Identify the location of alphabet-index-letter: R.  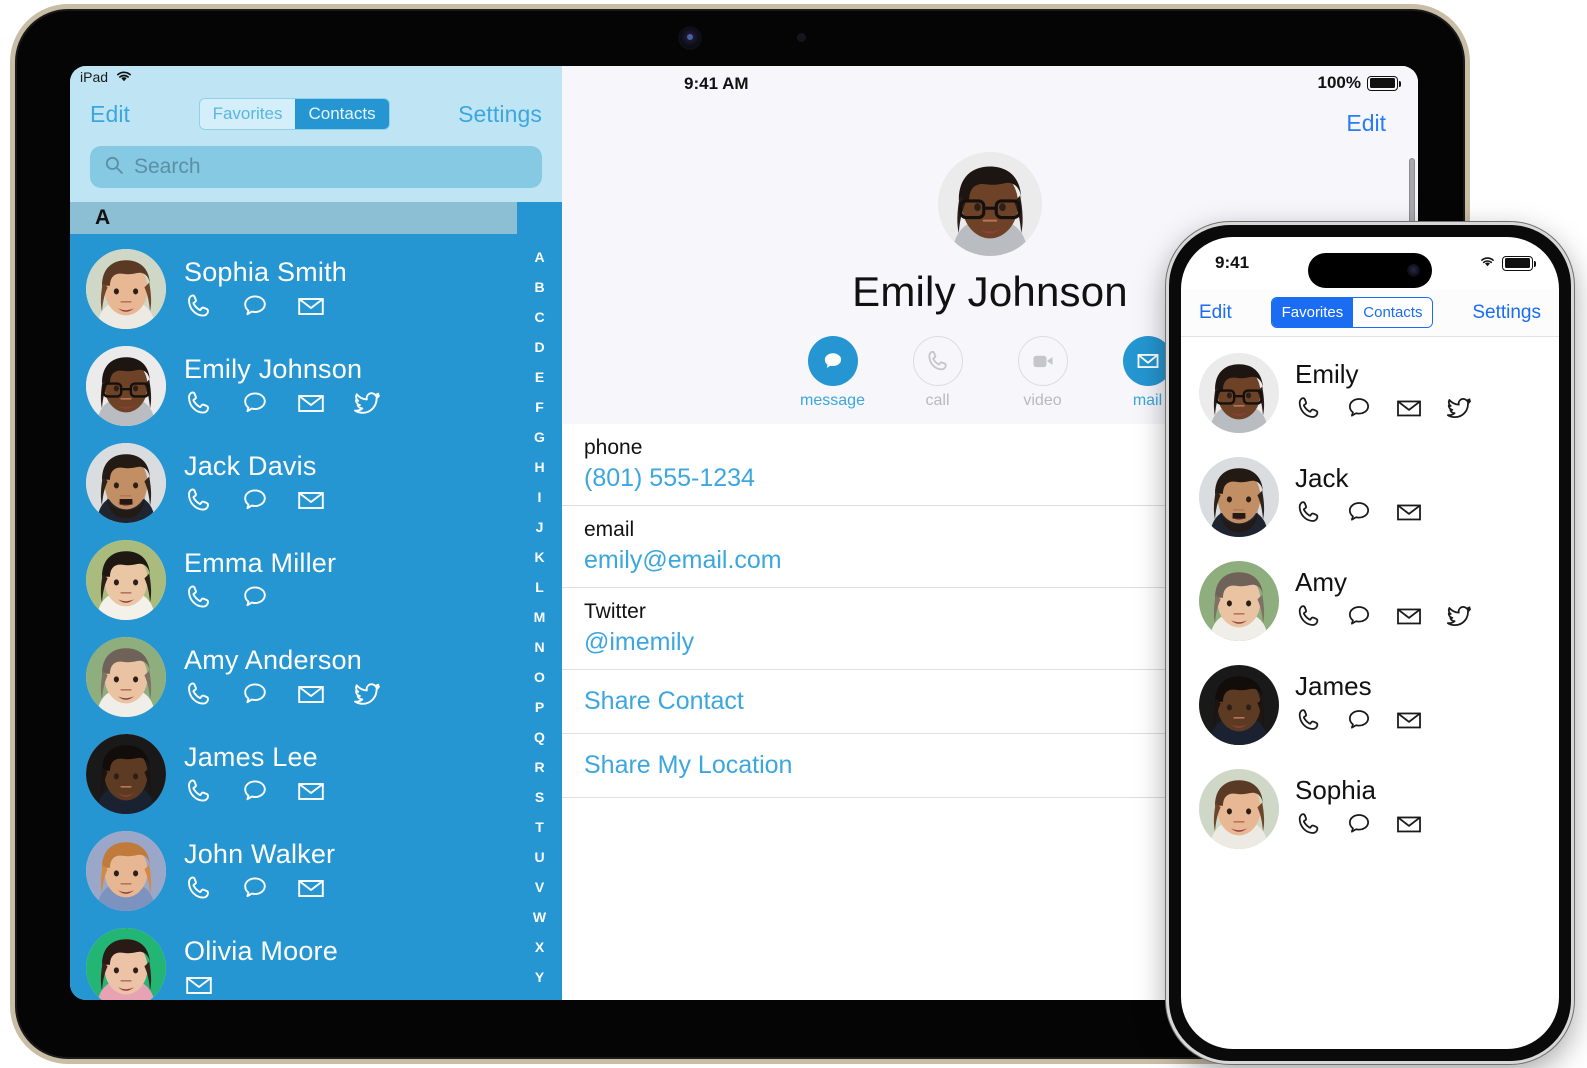
(539, 767).